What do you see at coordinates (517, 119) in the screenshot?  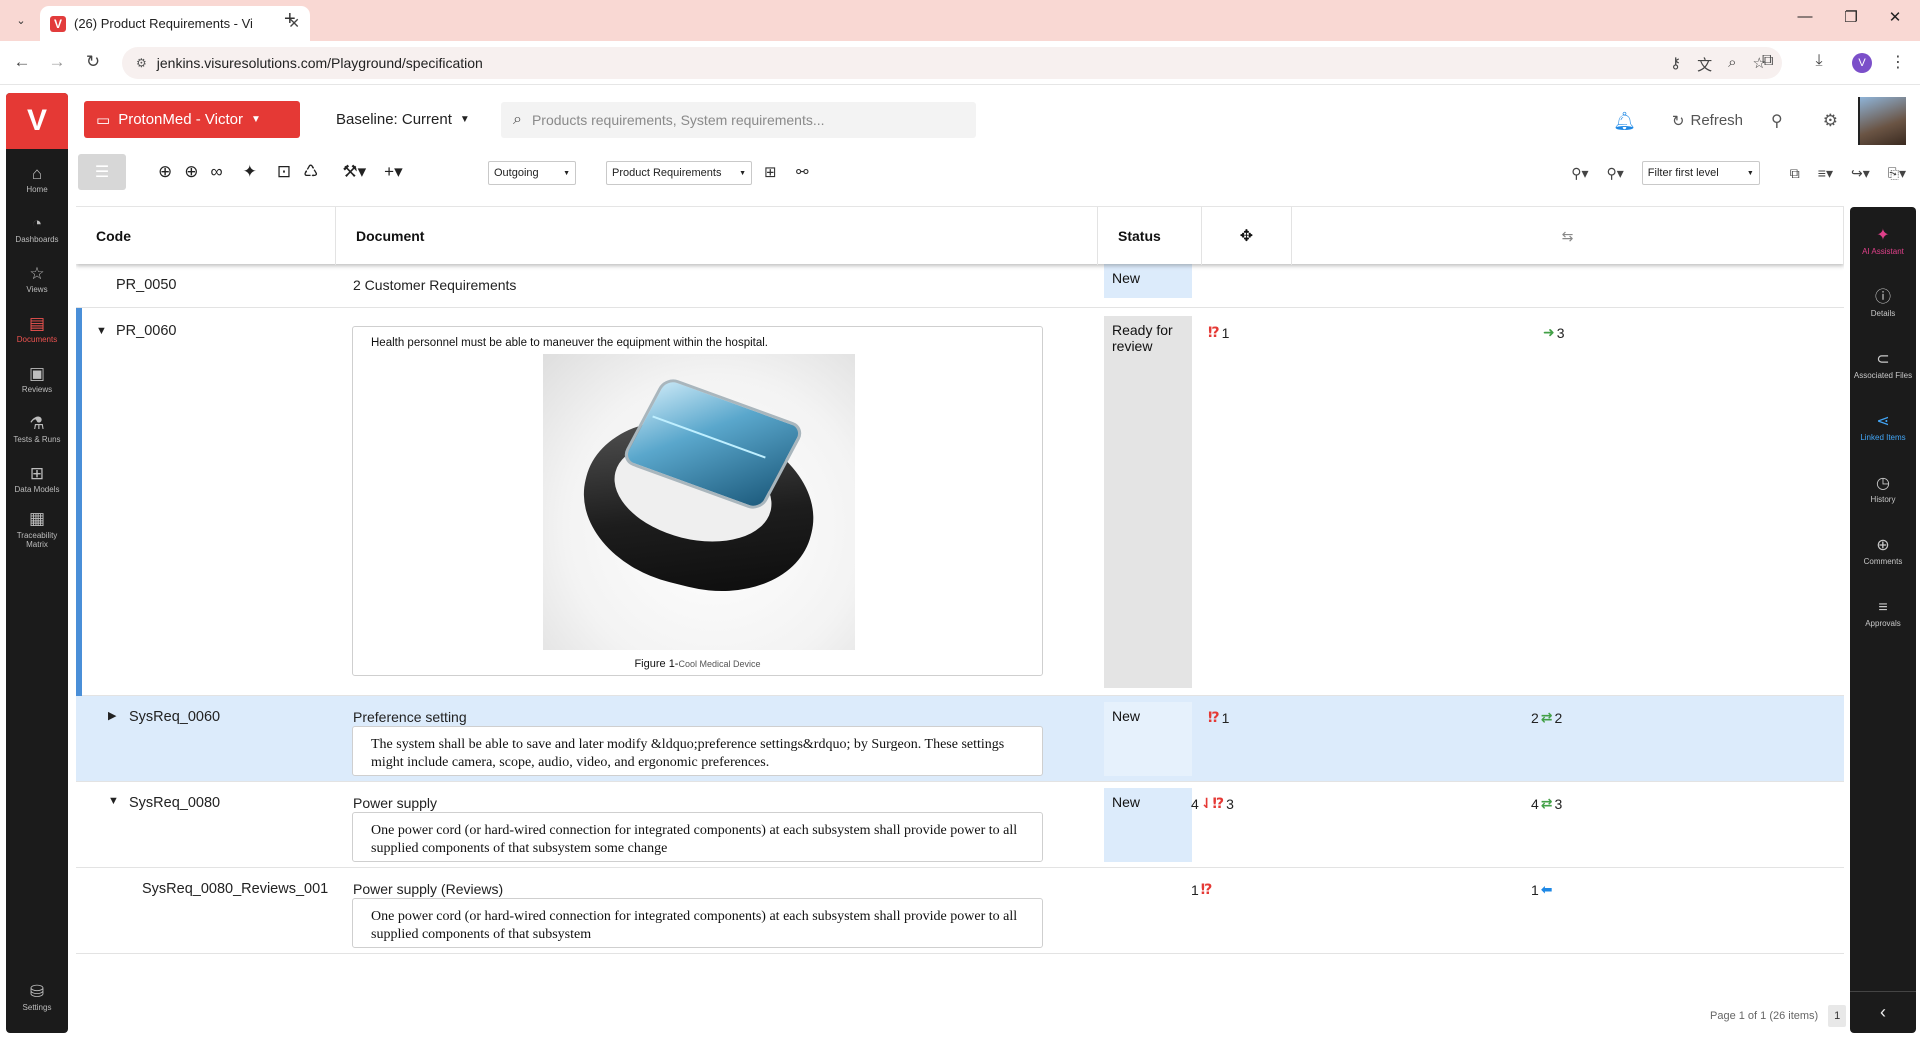 I see `search-icon: ⌕` at bounding box center [517, 119].